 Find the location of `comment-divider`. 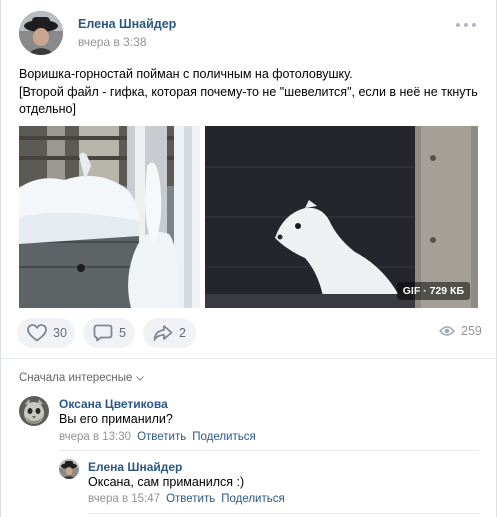

comment-divider is located at coordinates (269, 450).